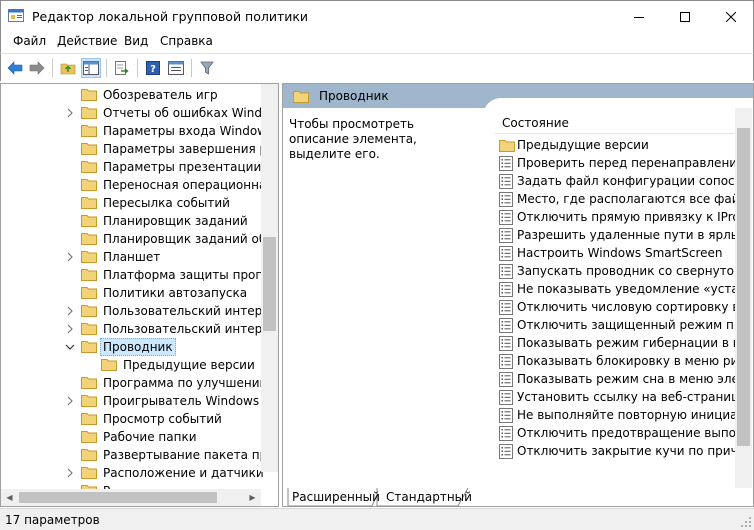  What do you see at coordinates (37, 68) in the screenshot?
I see `forward-button` at bounding box center [37, 68].